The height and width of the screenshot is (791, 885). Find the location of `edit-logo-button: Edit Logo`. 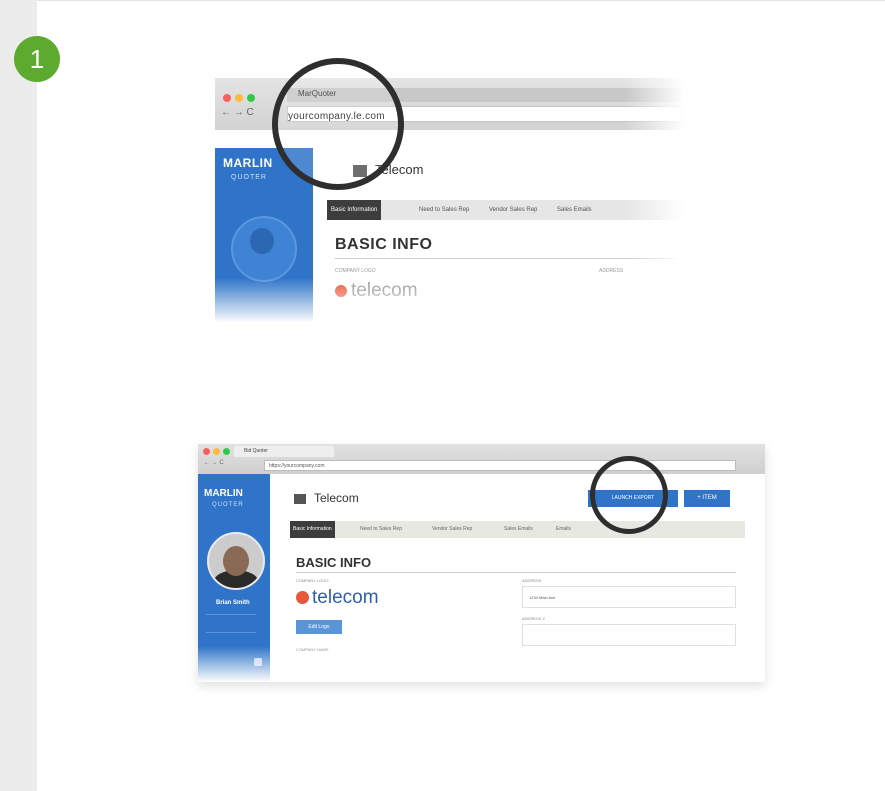

edit-logo-button: Edit Logo is located at coordinates (319, 627).